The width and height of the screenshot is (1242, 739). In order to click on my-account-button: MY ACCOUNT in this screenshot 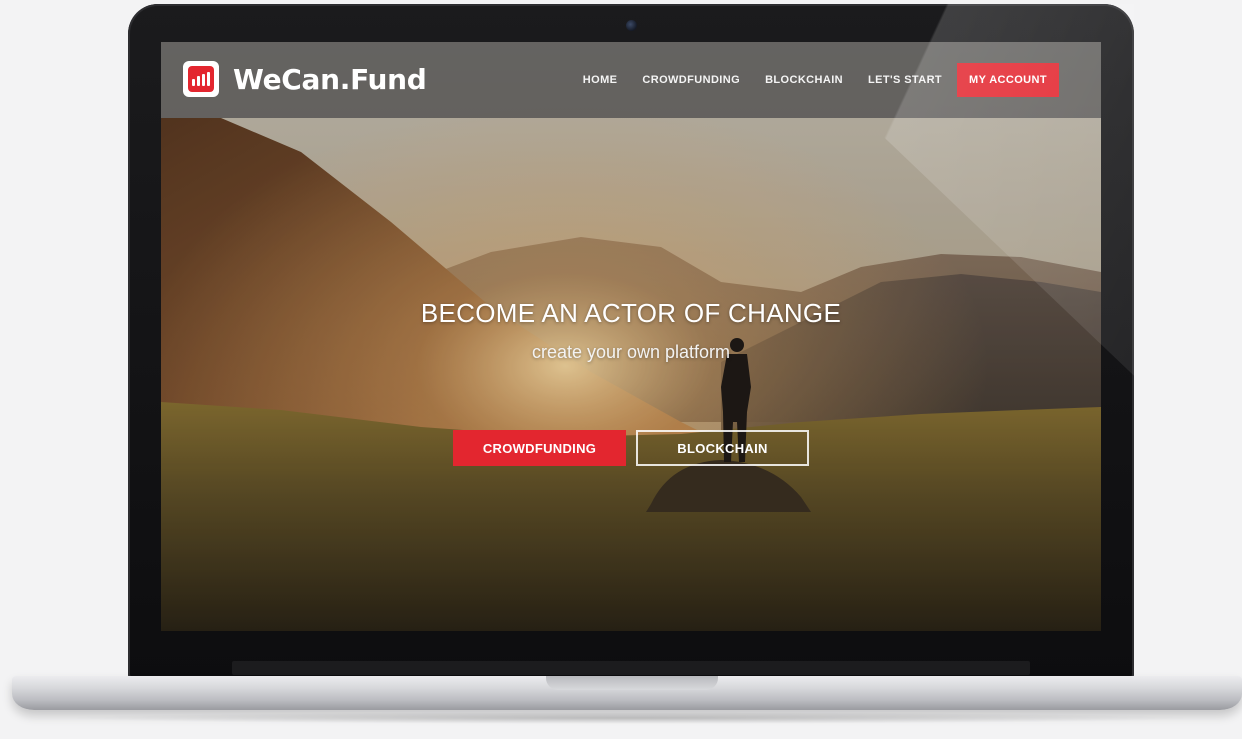, I will do `click(1008, 80)`.